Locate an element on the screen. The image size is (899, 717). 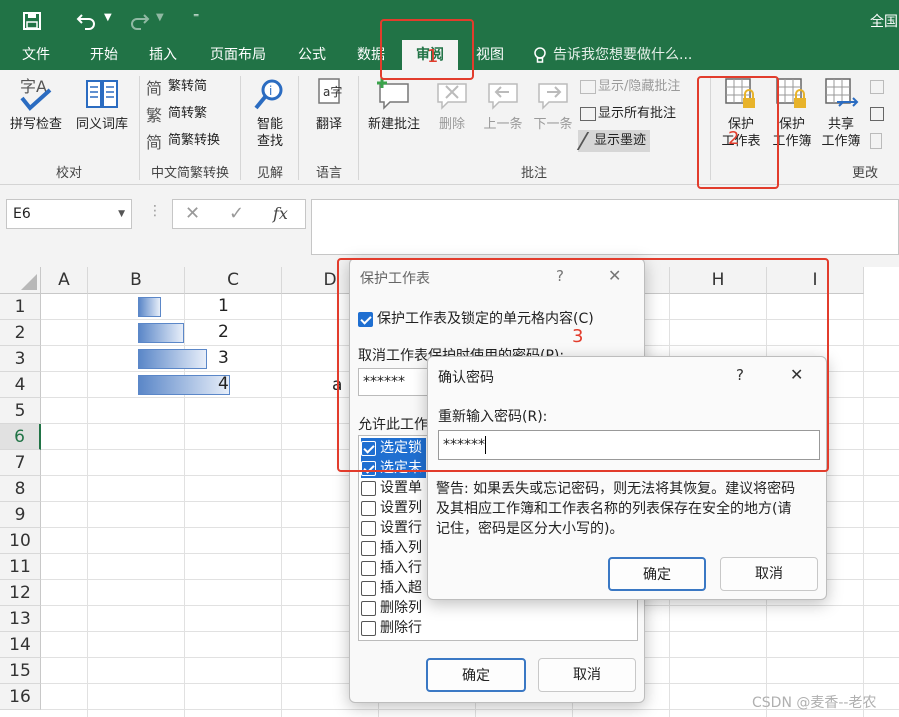
column-header-c: C is located at coordinates (233, 280).